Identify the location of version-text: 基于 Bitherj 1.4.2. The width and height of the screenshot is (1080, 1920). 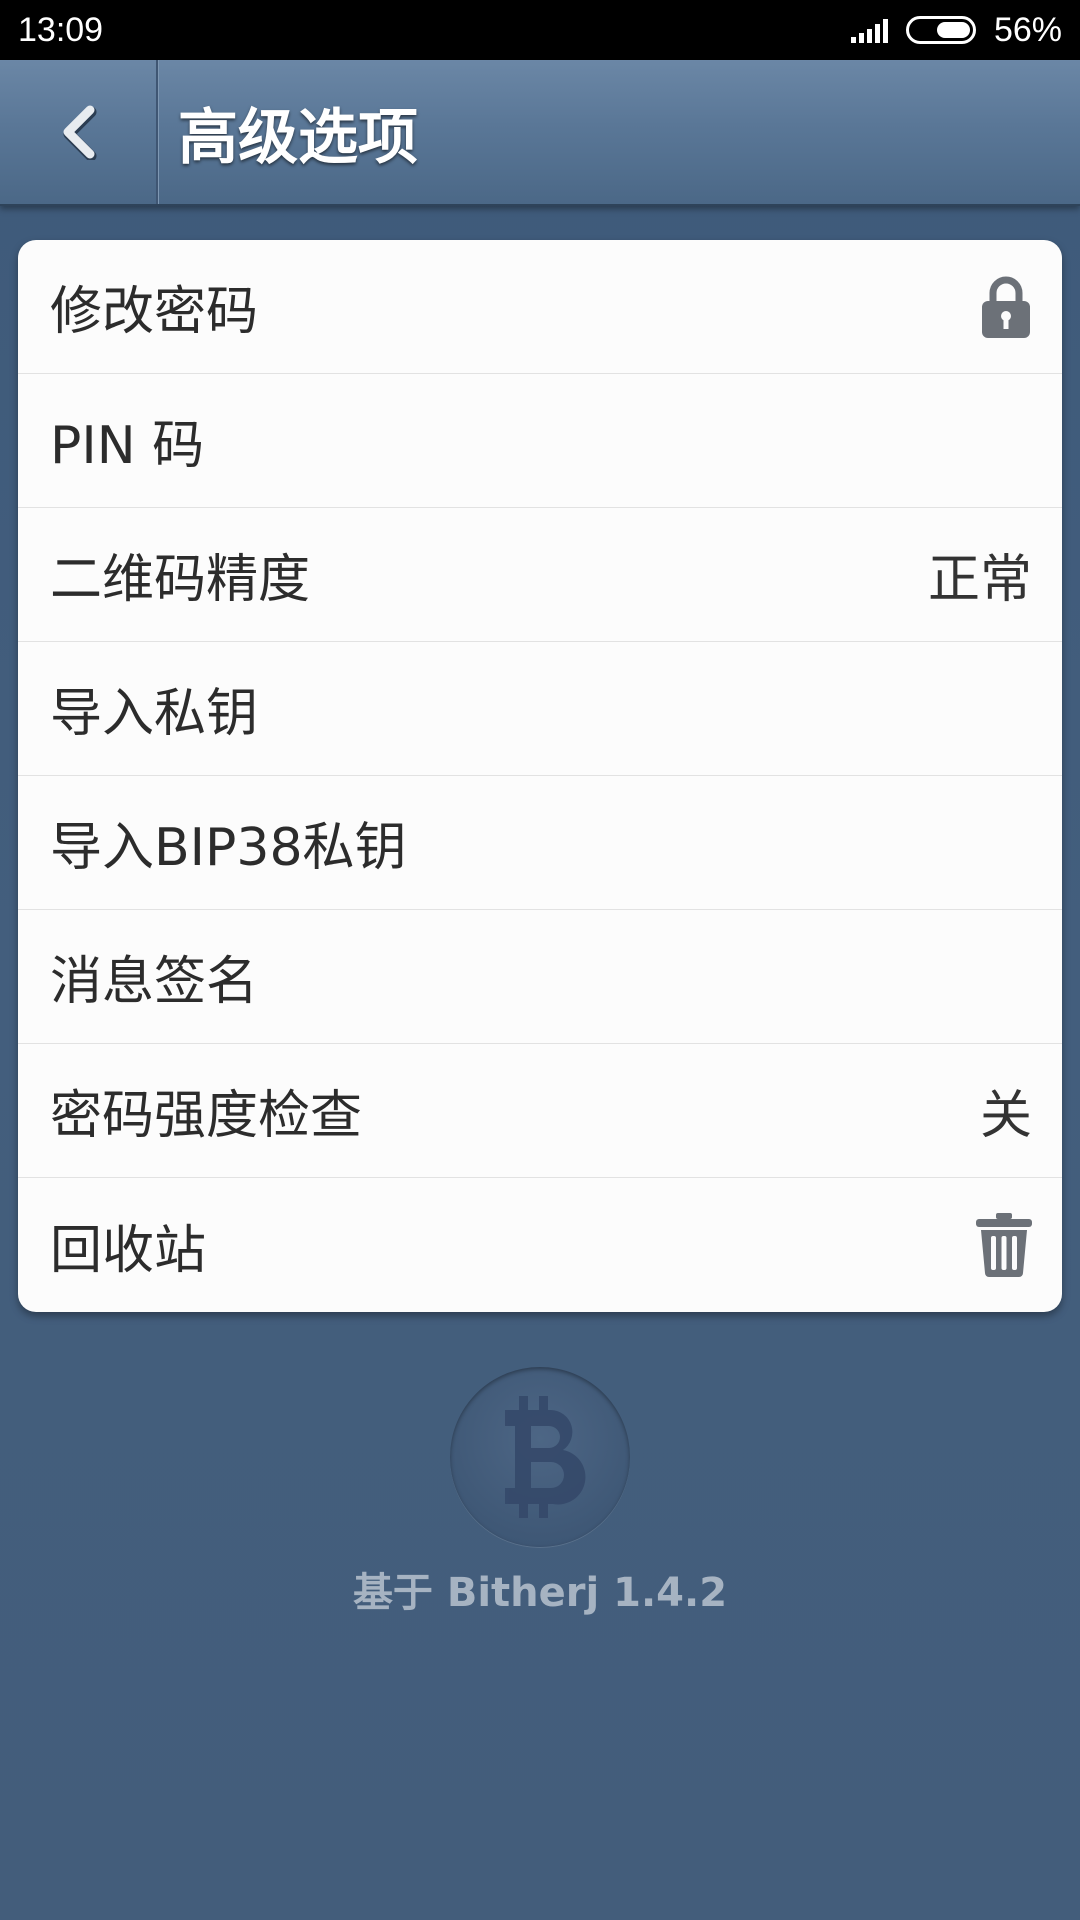
(540, 1593).